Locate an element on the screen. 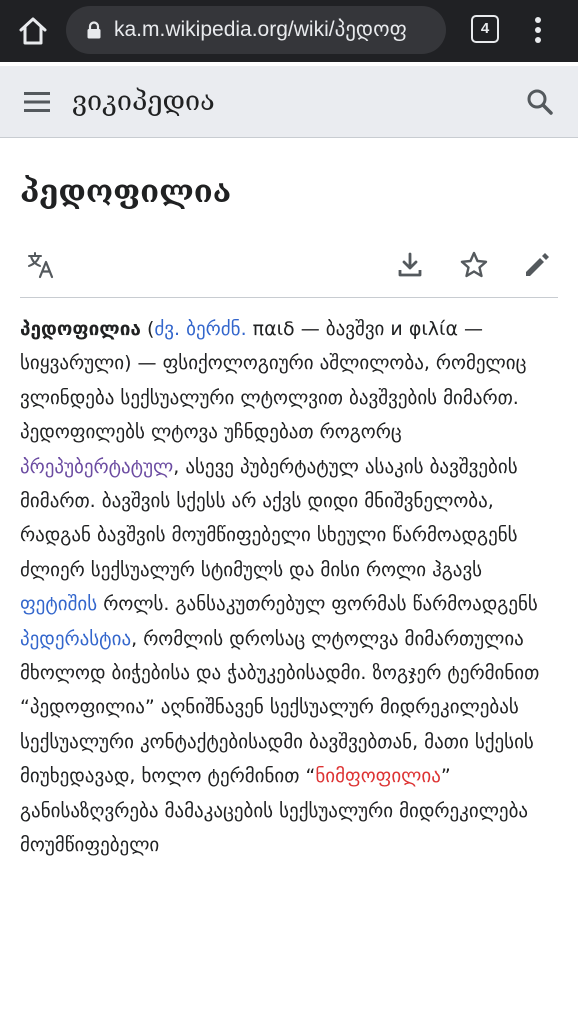 The width and height of the screenshot is (578, 1024). more-options-icon is located at coordinates (538, 30).